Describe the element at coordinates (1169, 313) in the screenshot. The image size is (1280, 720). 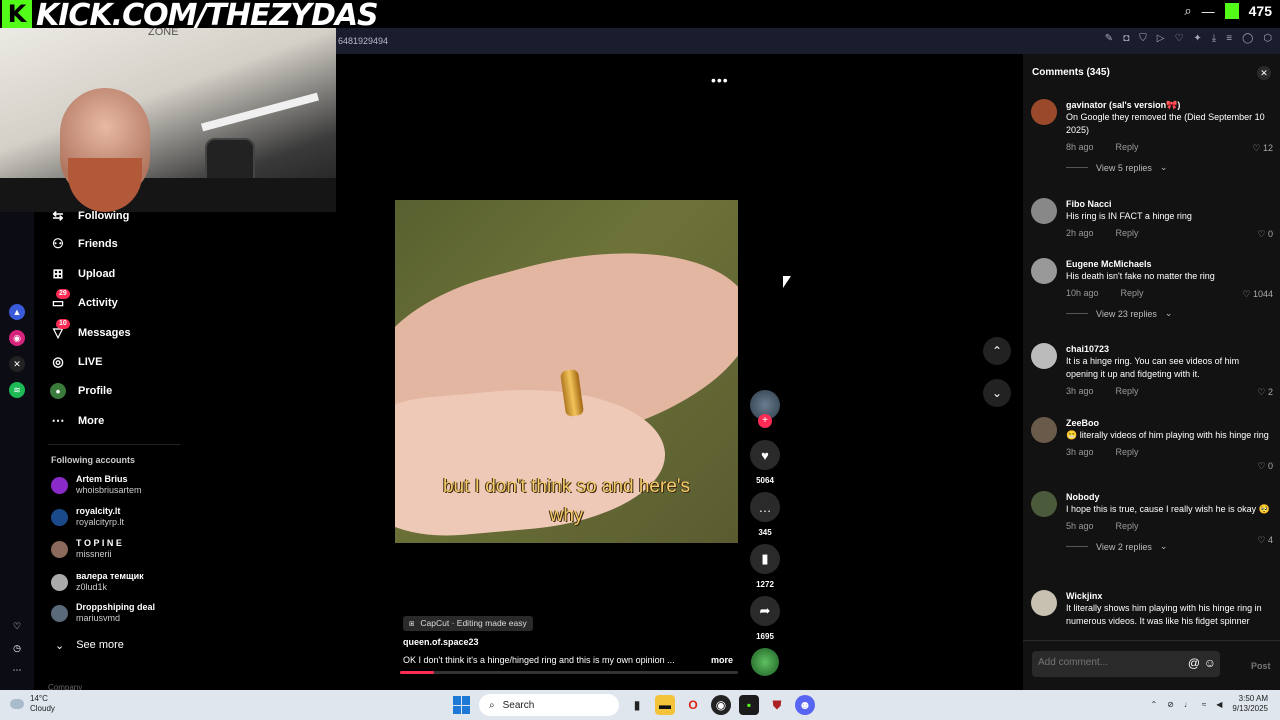
I see `view-replies-button: View 23 replies ⌄` at that location.